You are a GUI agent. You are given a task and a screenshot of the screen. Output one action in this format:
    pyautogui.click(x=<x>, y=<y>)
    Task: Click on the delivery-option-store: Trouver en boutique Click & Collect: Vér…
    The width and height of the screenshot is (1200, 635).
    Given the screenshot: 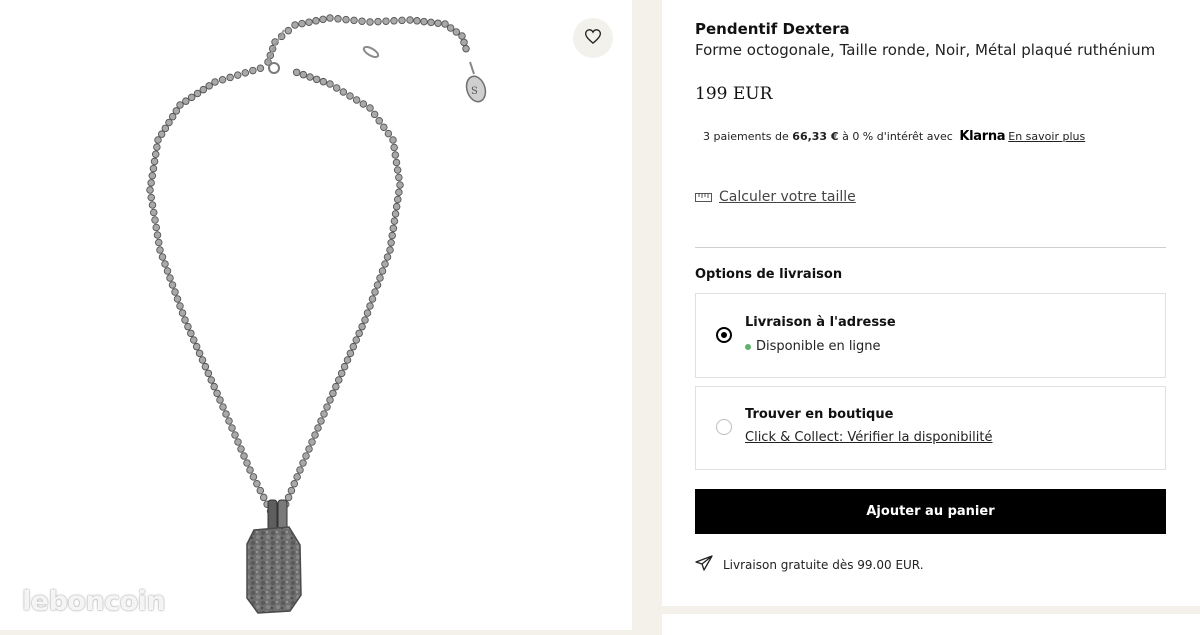 What is the action you would take?
    pyautogui.click(x=930, y=428)
    